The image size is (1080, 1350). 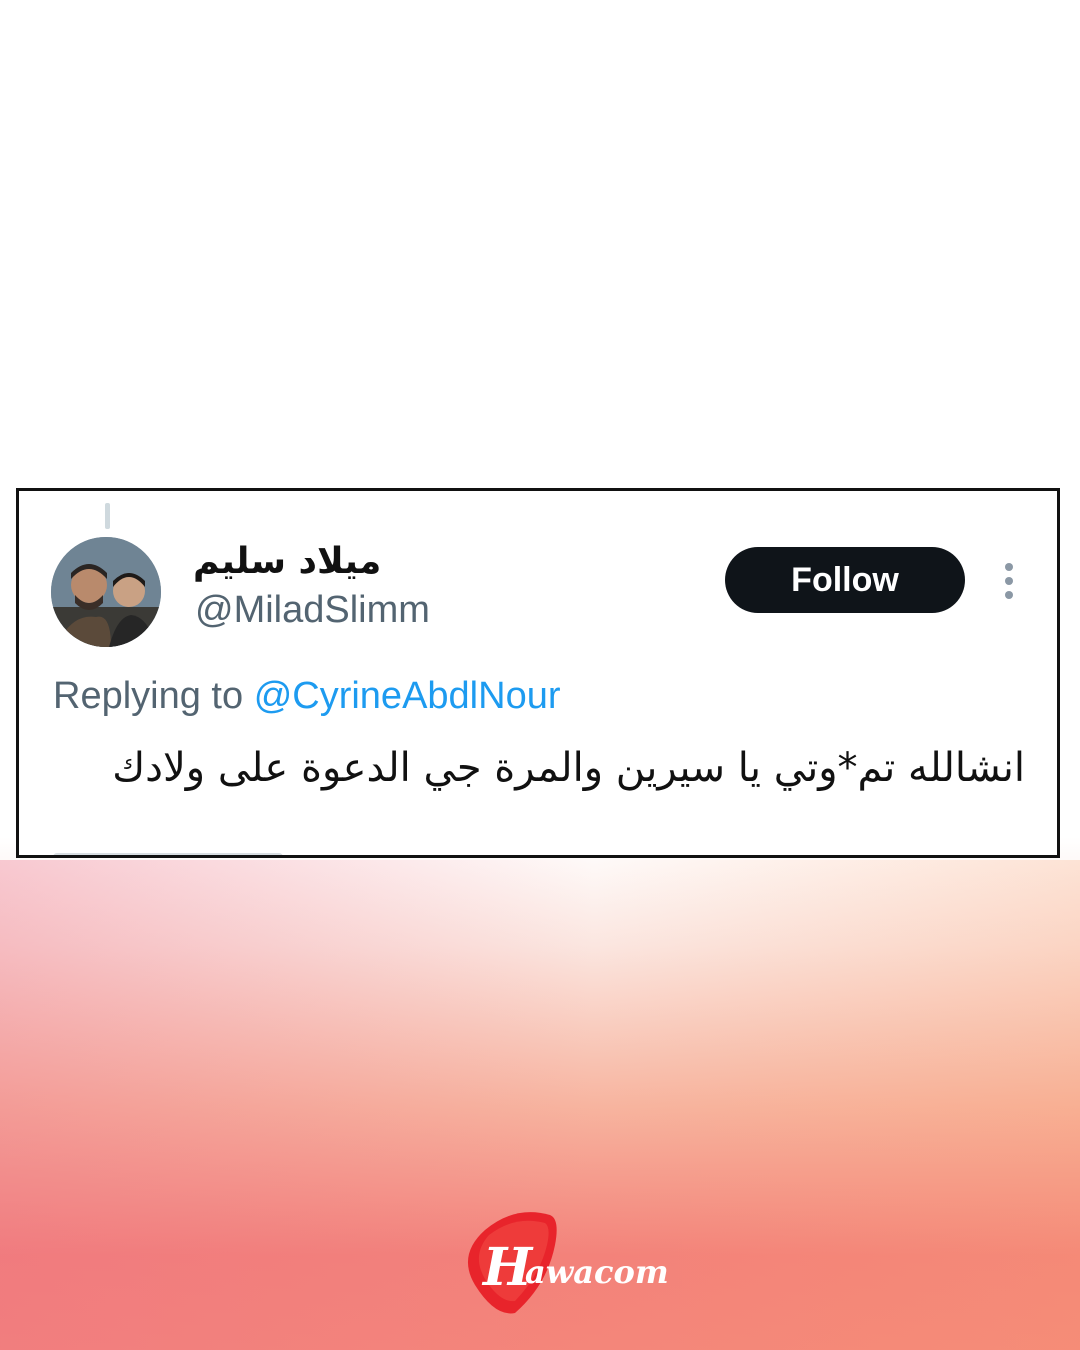 I want to click on replying-to-label: Replying to, so click(x=148, y=696).